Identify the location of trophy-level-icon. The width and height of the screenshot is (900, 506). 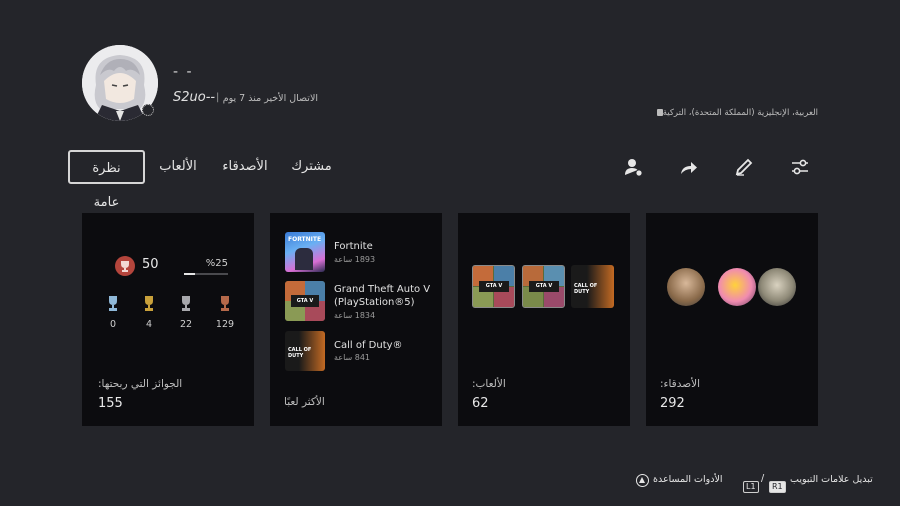
(125, 266).